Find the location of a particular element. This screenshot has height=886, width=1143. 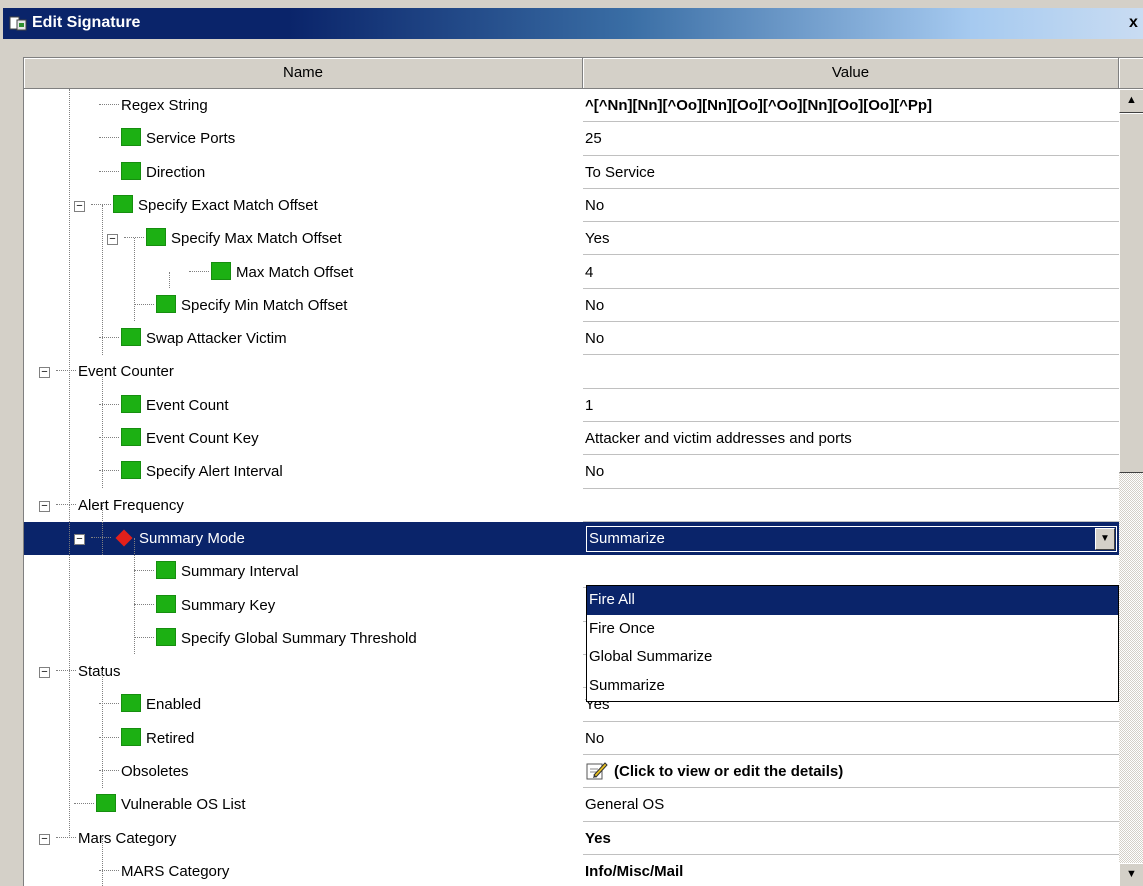

chevron-down-icon: ▼ is located at coordinates (1105, 538).